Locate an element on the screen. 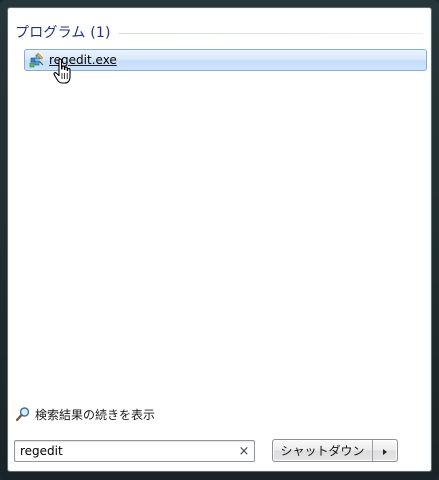 The height and width of the screenshot is (480, 439). triangle-right-icon is located at coordinates (385, 450).